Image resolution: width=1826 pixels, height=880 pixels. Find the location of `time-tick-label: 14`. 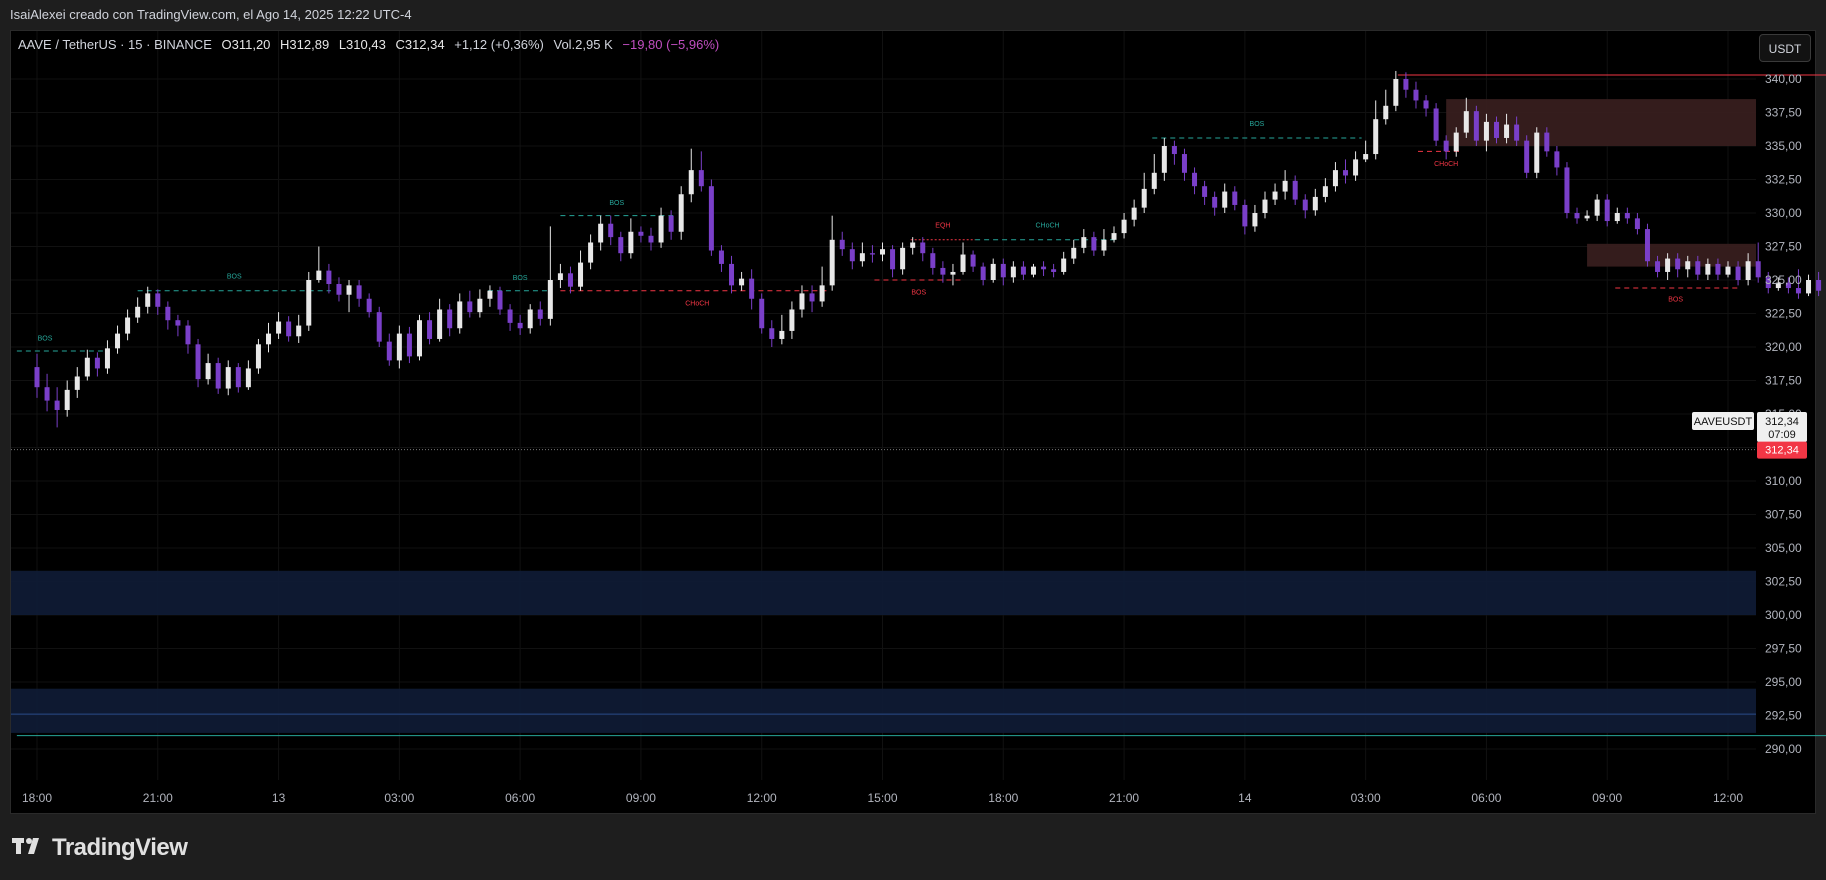

time-tick-label: 14 is located at coordinates (1245, 798).